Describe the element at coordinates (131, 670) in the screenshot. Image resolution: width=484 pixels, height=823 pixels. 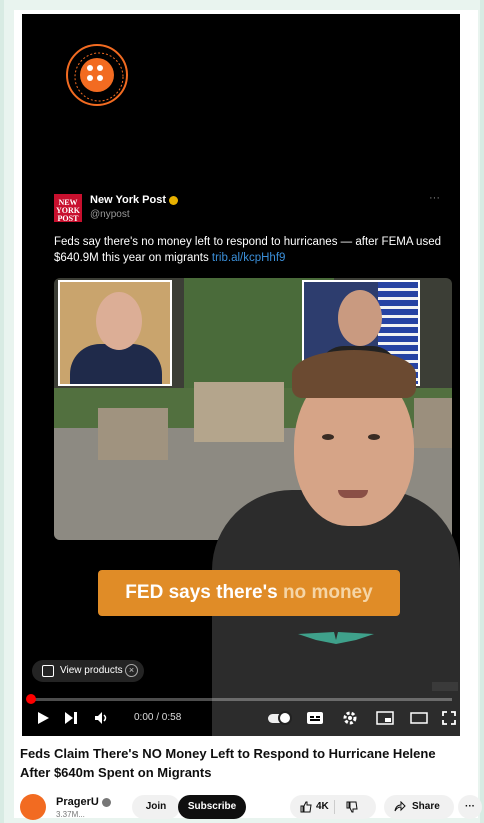
I see `close-icon: ×` at that location.